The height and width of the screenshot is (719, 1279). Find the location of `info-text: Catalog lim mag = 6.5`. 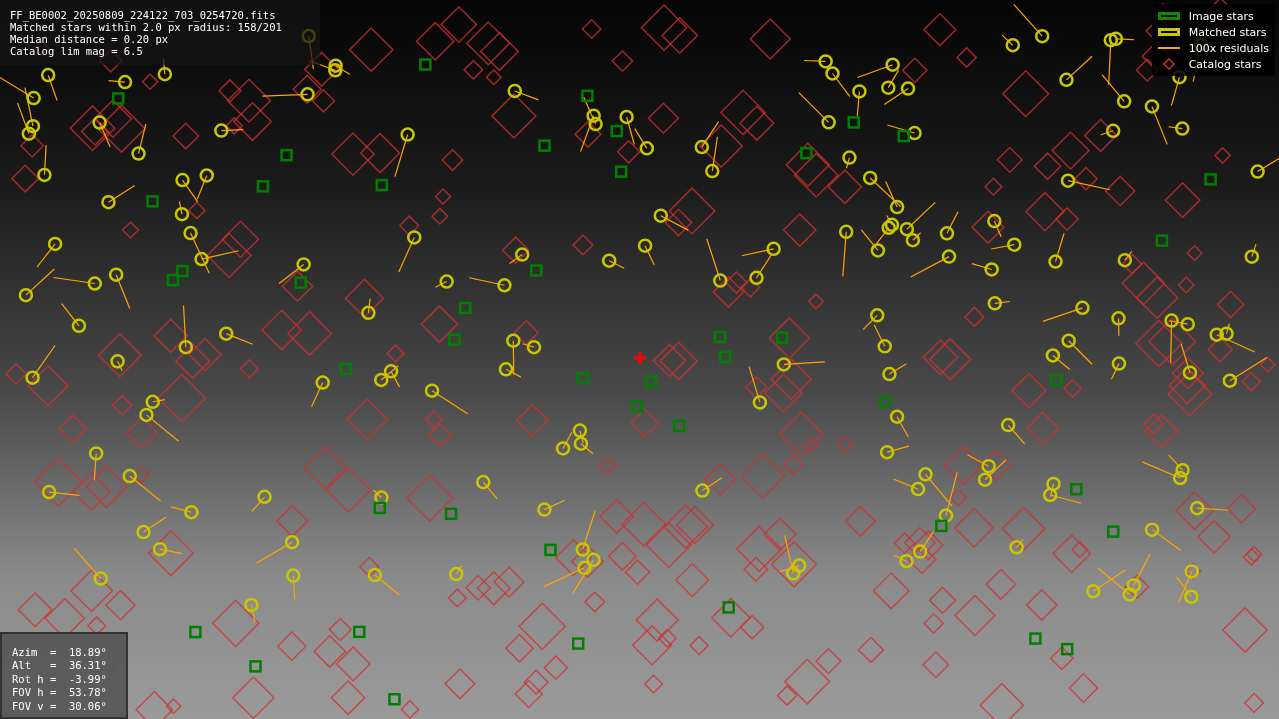

info-text: Catalog lim mag = 6.5 is located at coordinates (77, 51).